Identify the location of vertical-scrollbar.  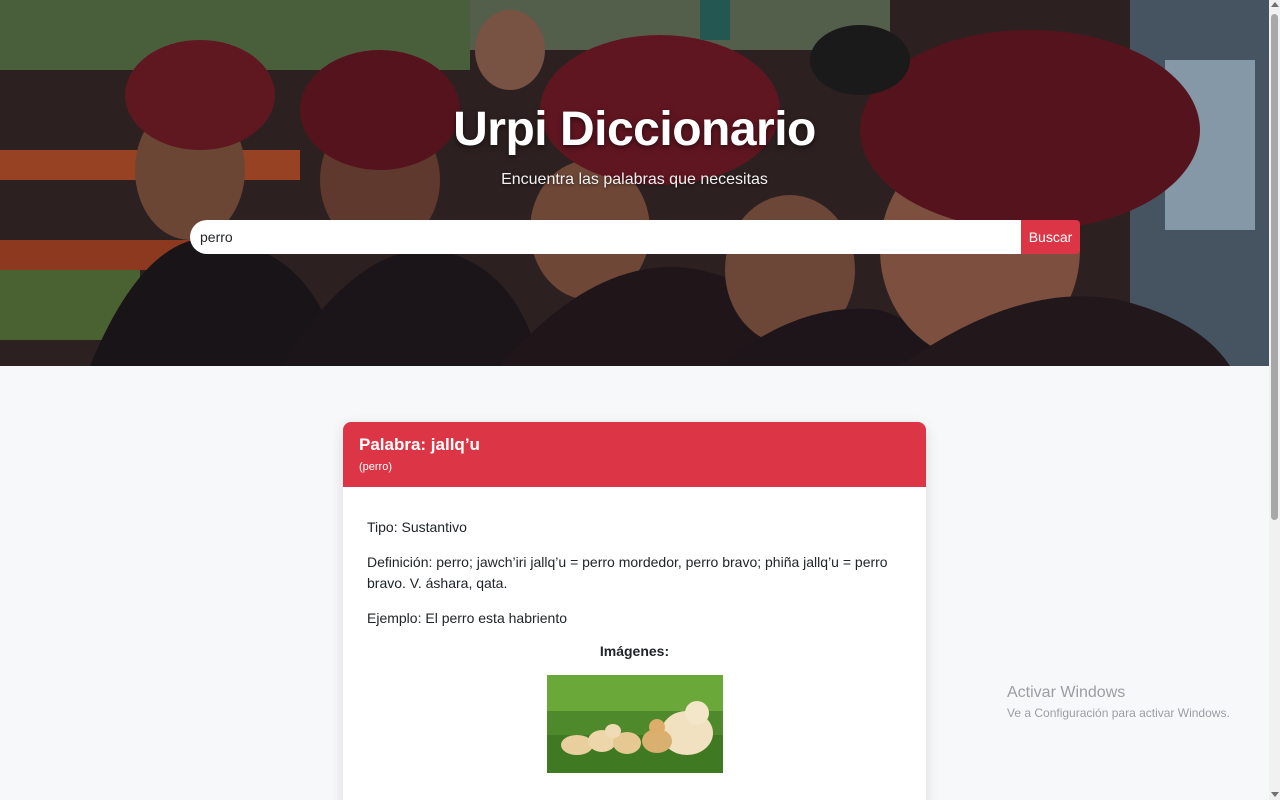
(1274, 400).